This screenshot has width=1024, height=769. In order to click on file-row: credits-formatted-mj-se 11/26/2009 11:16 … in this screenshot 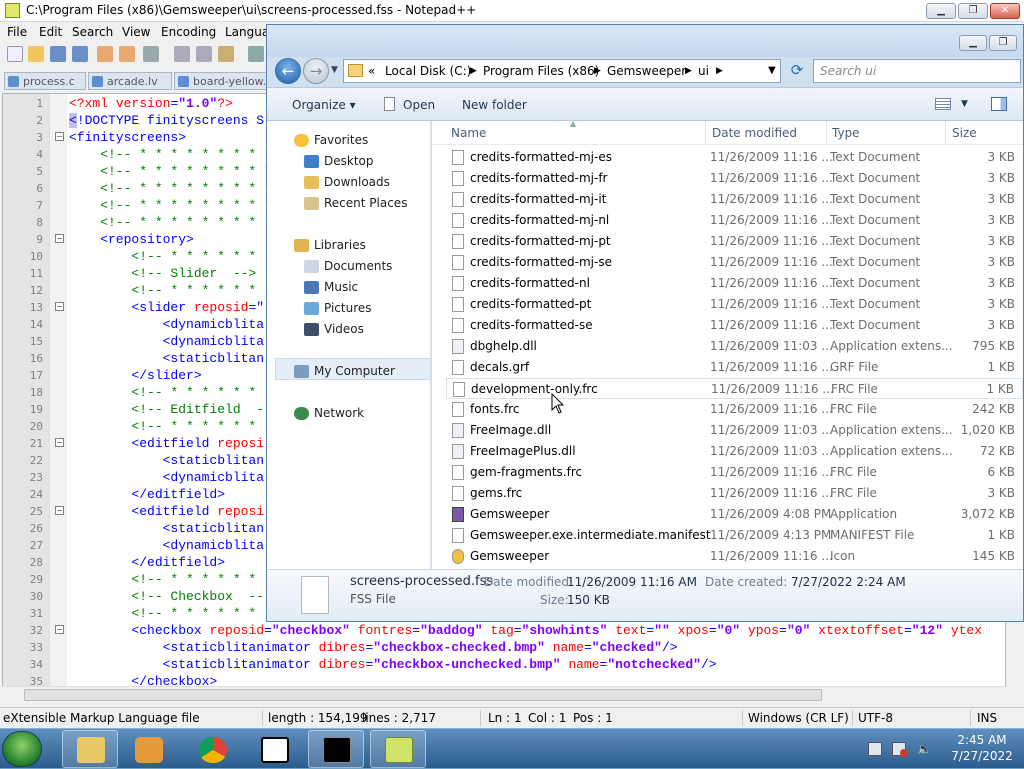, I will do `click(734, 262)`.